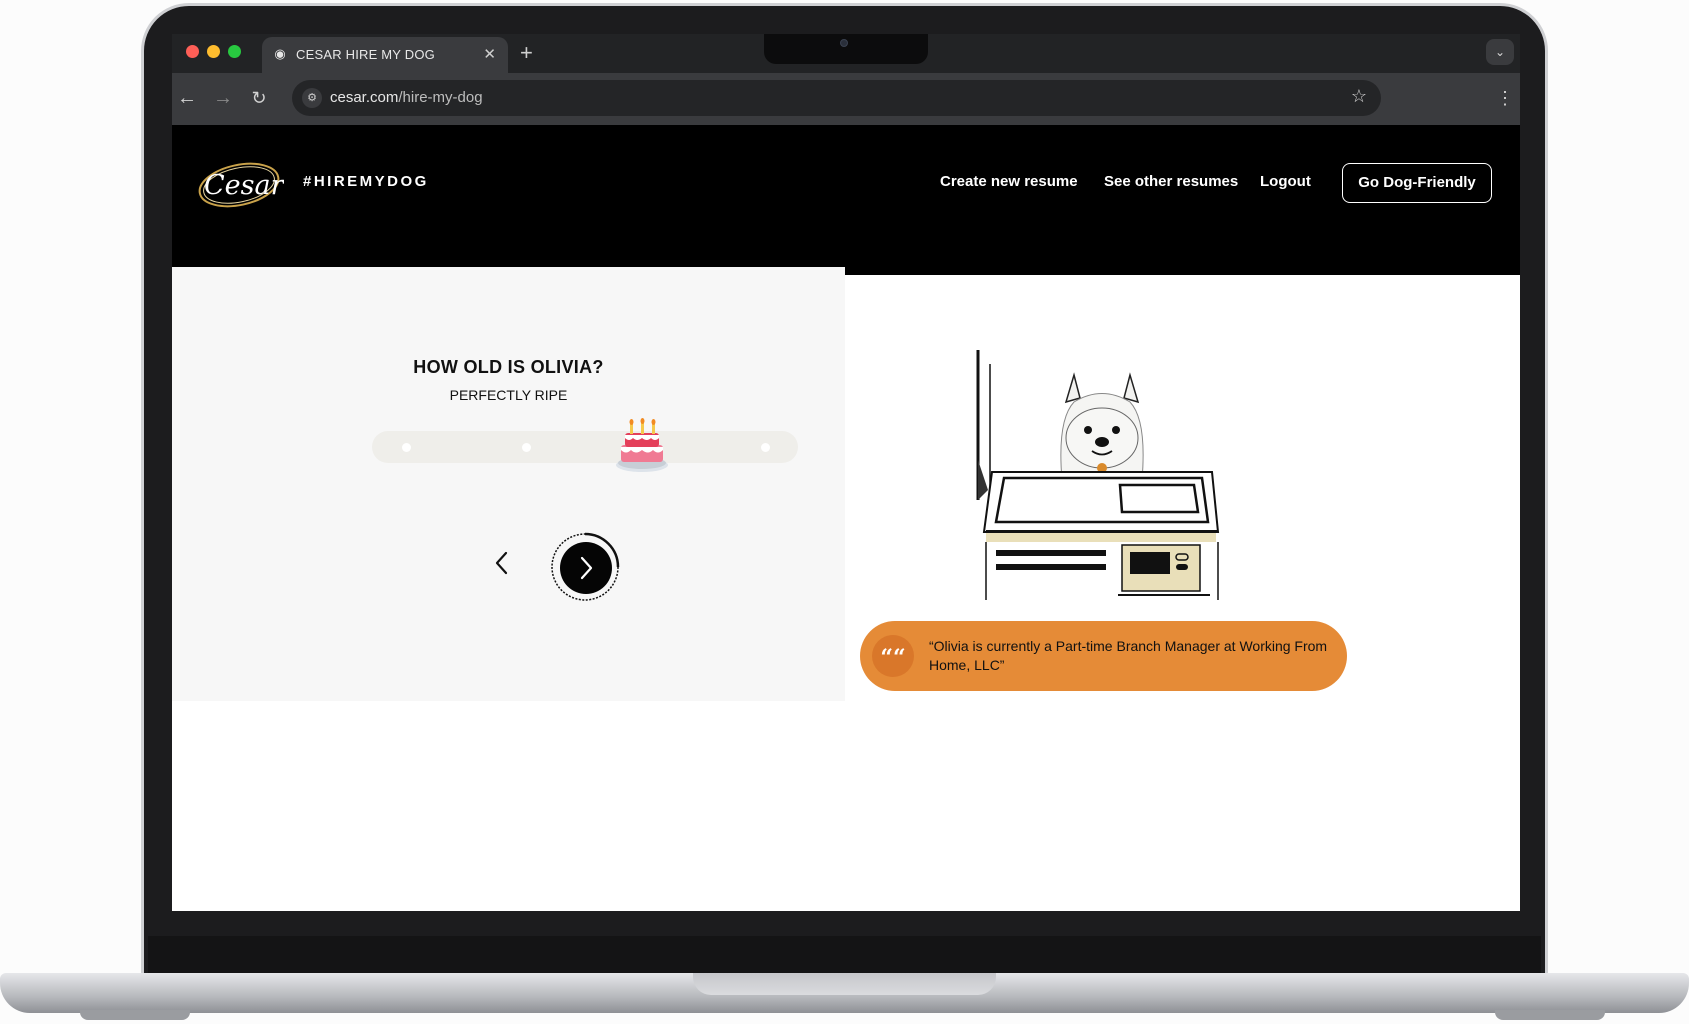 The width and height of the screenshot is (1689, 1024). Describe the element at coordinates (844, 43) in the screenshot. I see `camera-icon` at that location.